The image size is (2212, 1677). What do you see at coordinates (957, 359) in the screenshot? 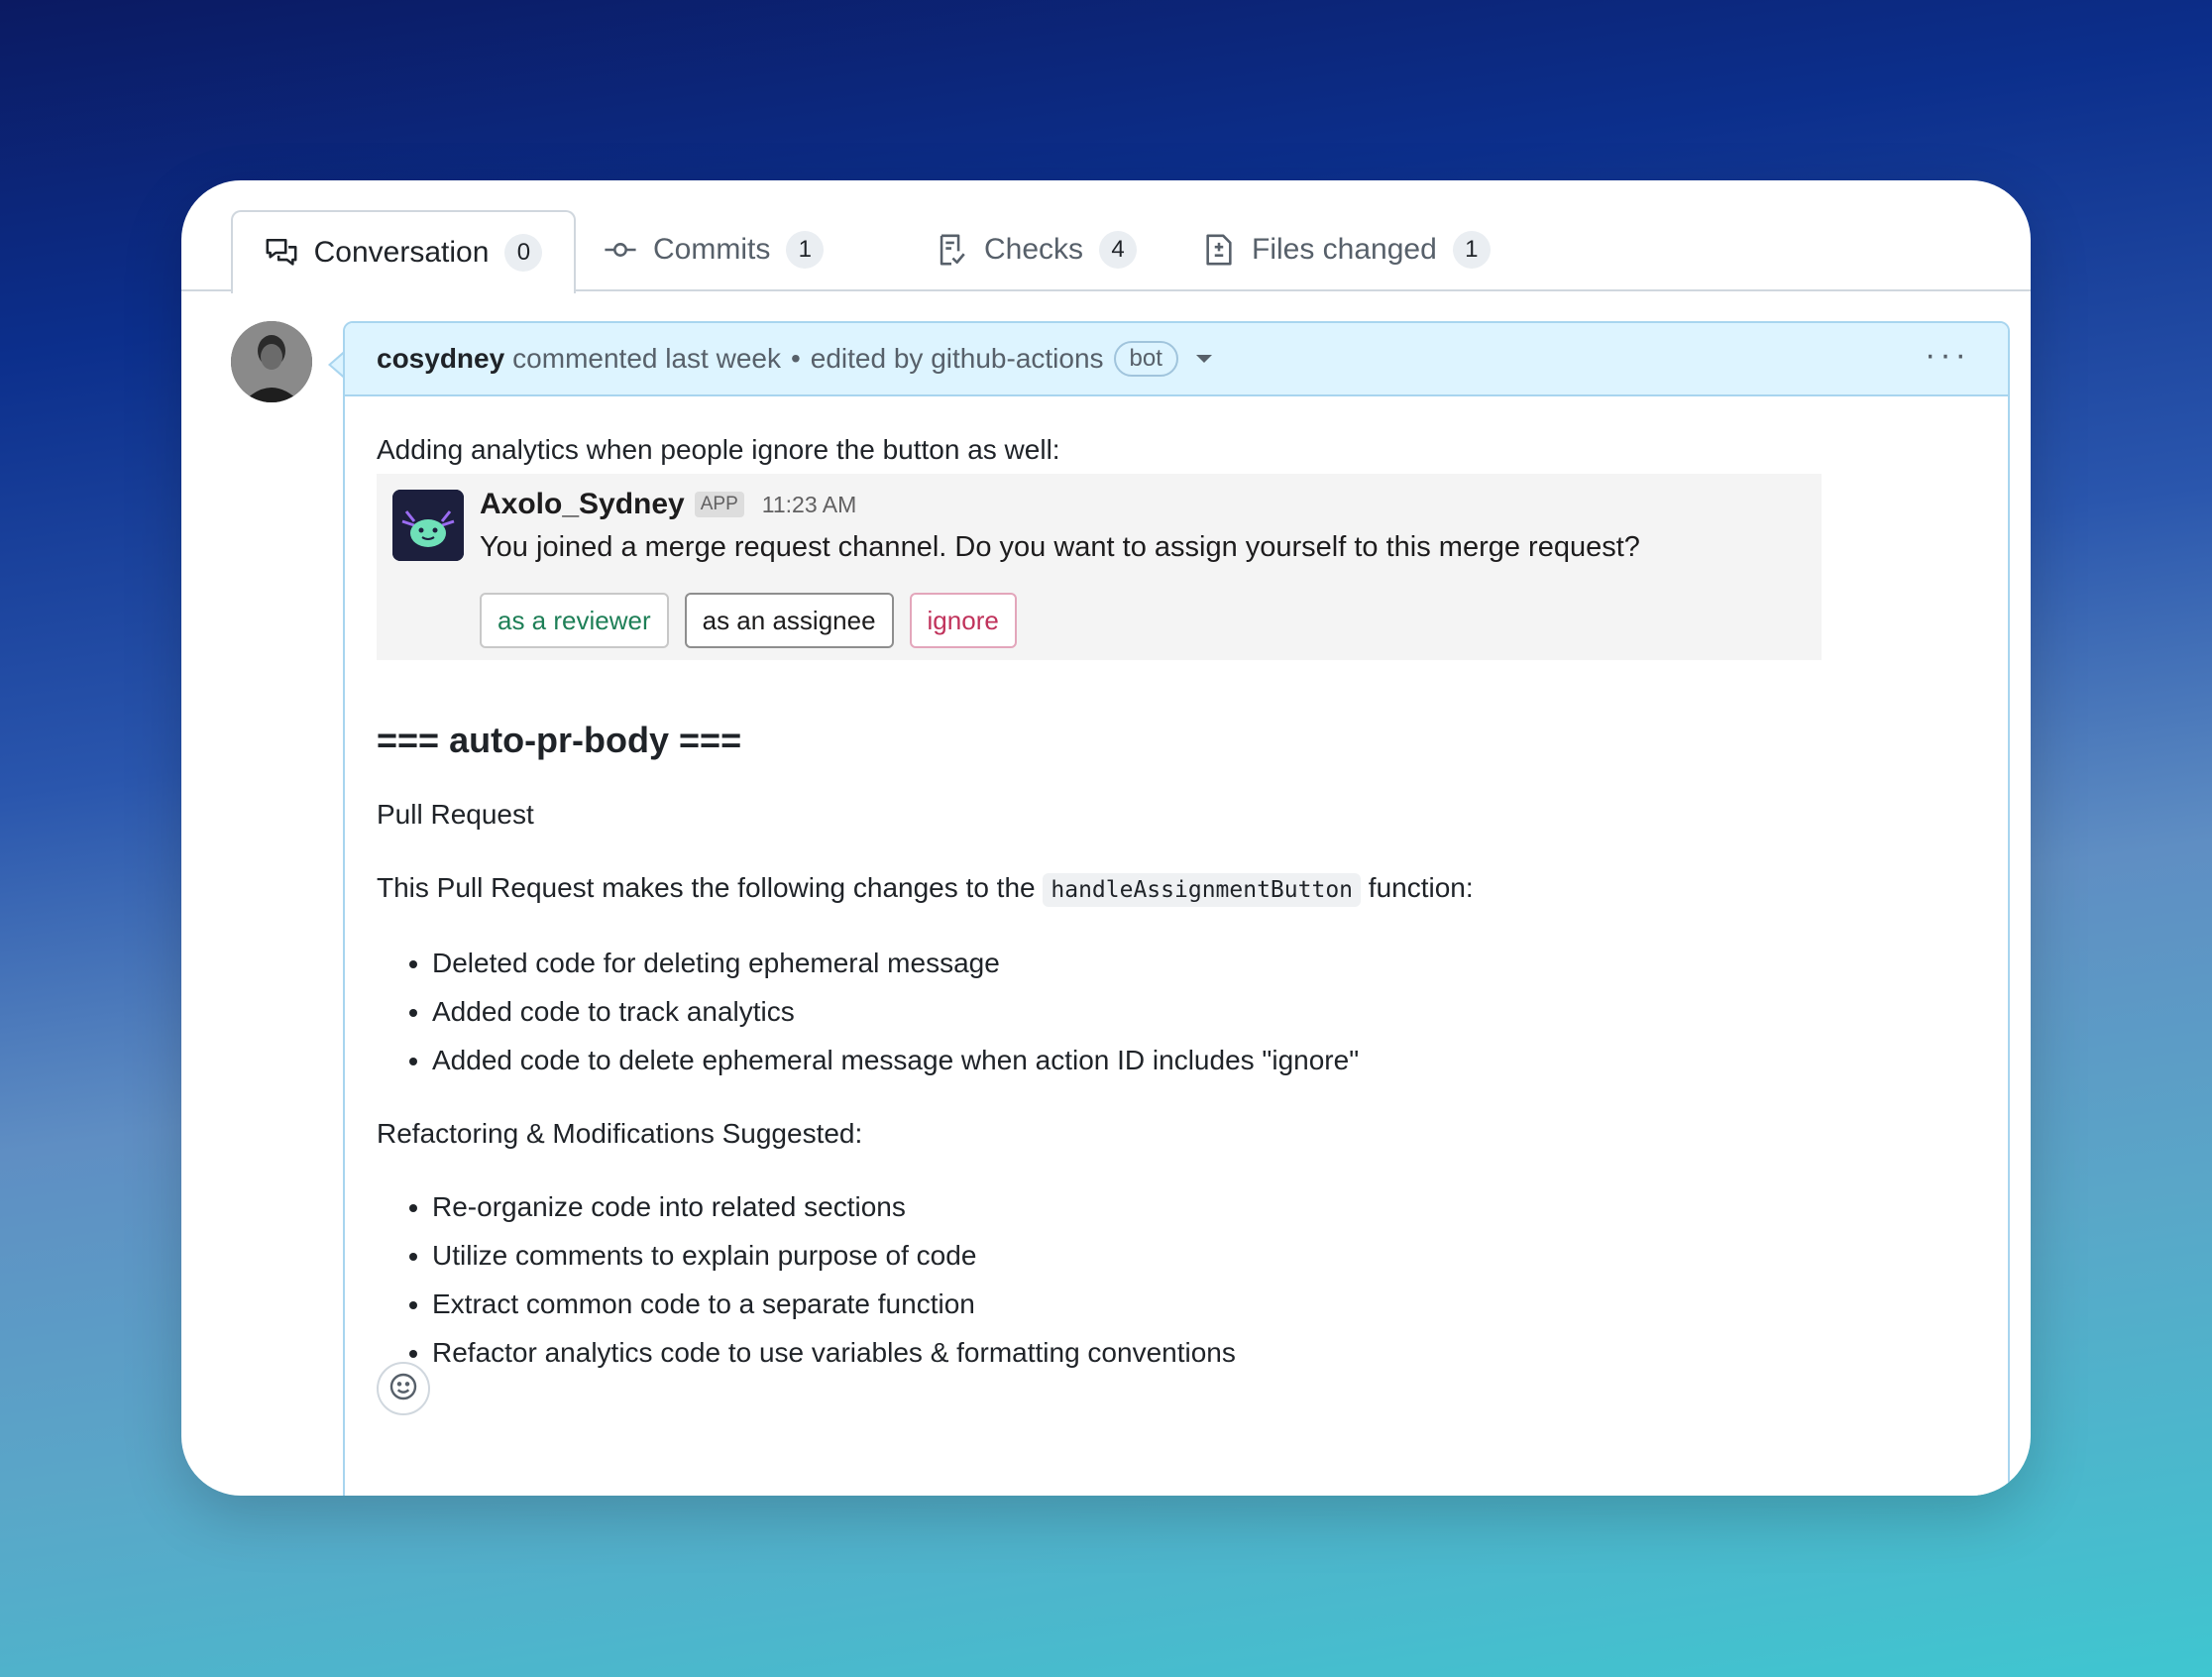
I see `edited-by-label: edited by github-actions` at bounding box center [957, 359].